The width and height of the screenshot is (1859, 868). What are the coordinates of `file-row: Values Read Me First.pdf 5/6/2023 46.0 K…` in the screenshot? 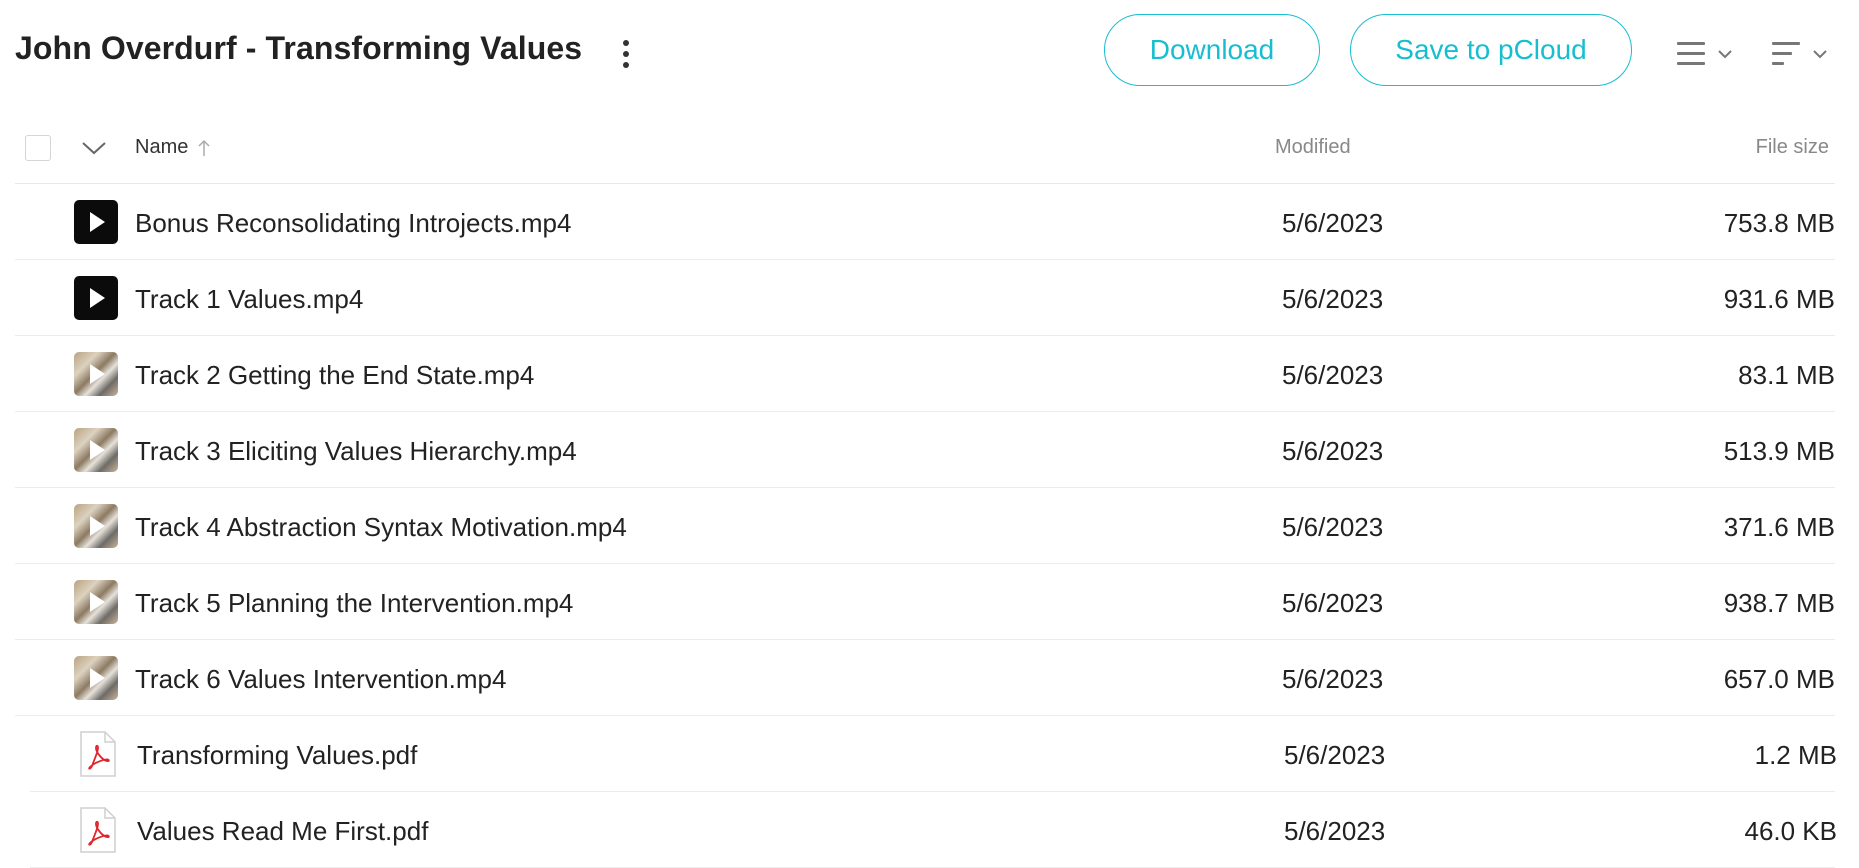 It's located at (929, 830).